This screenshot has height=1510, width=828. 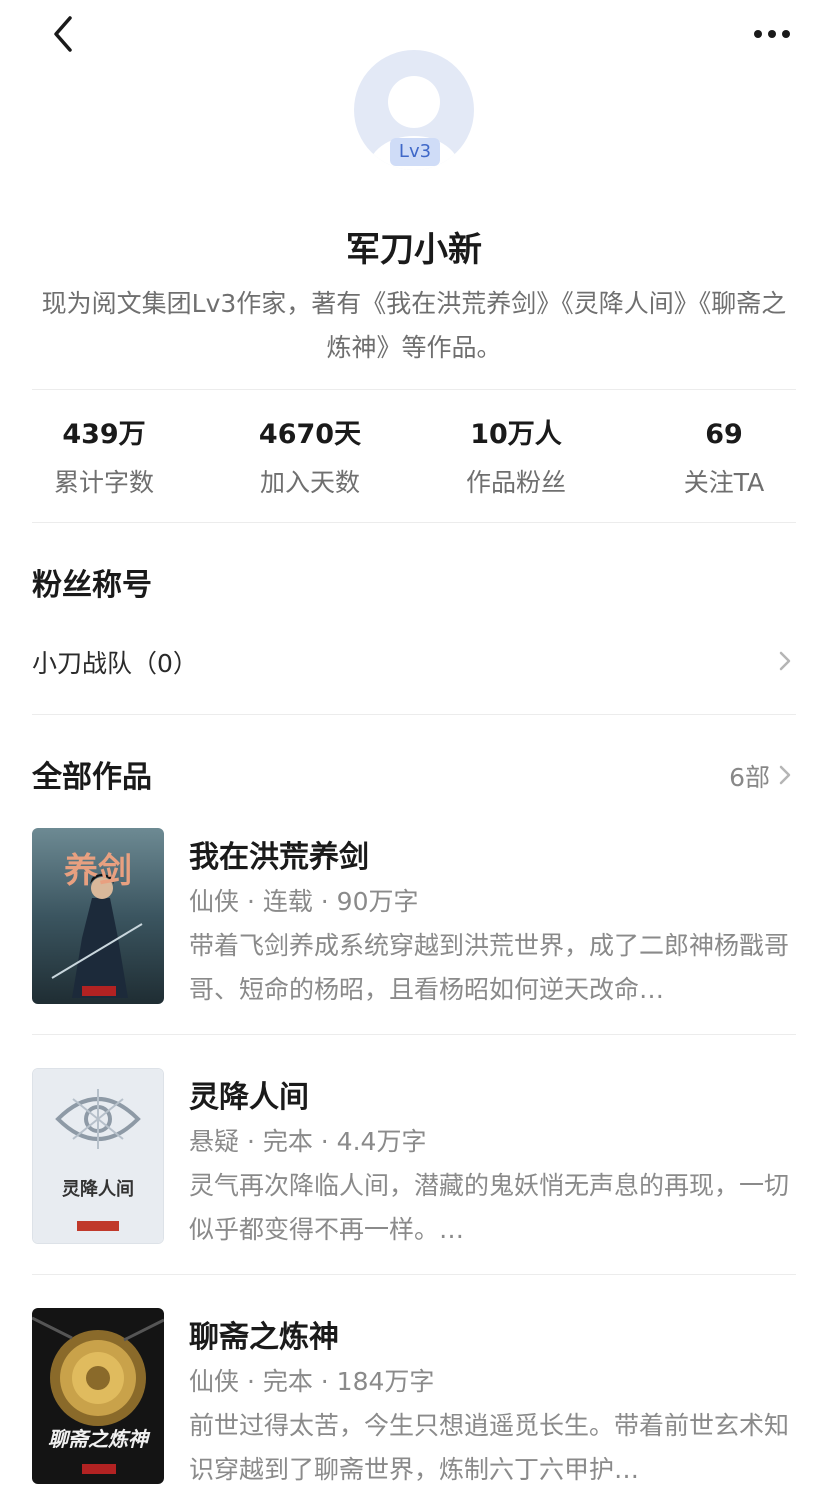 What do you see at coordinates (264, 1337) in the screenshot?
I see `book-title: 聊斋之炼神` at bounding box center [264, 1337].